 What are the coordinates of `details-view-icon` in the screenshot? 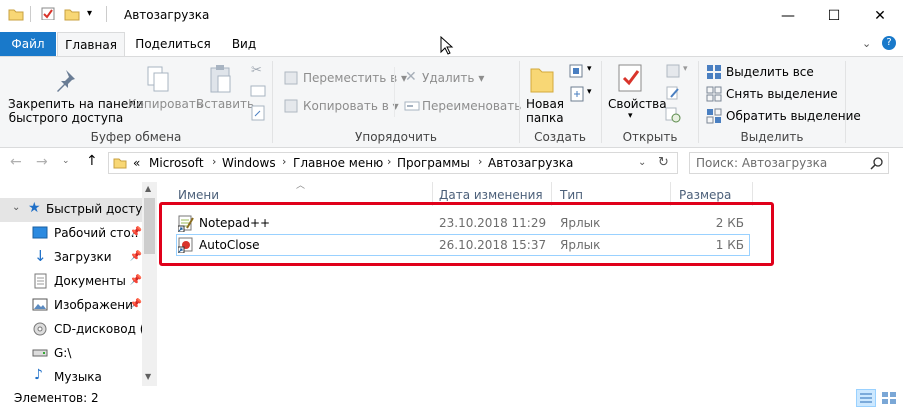 It's located at (866, 398).